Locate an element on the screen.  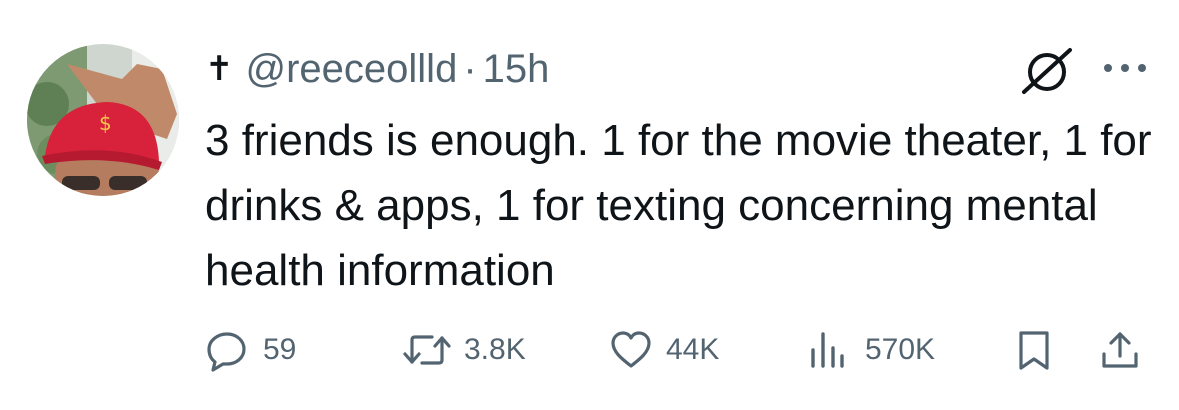
views-button: 570K is located at coordinates (870, 350).